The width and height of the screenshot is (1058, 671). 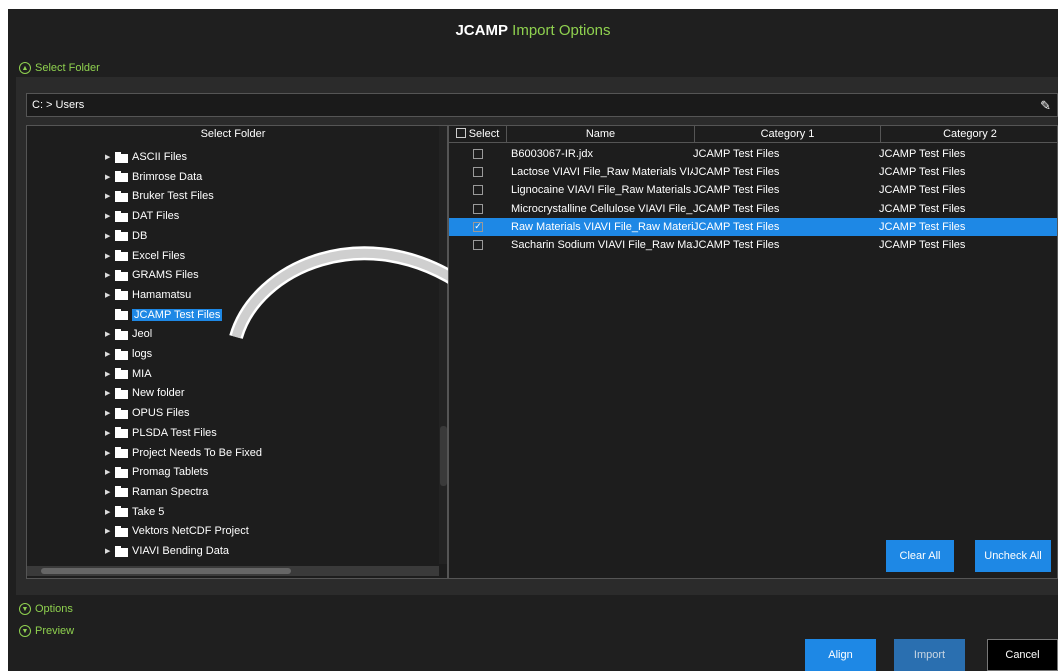 I want to click on select-column-header: Select, so click(x=478, y=134).